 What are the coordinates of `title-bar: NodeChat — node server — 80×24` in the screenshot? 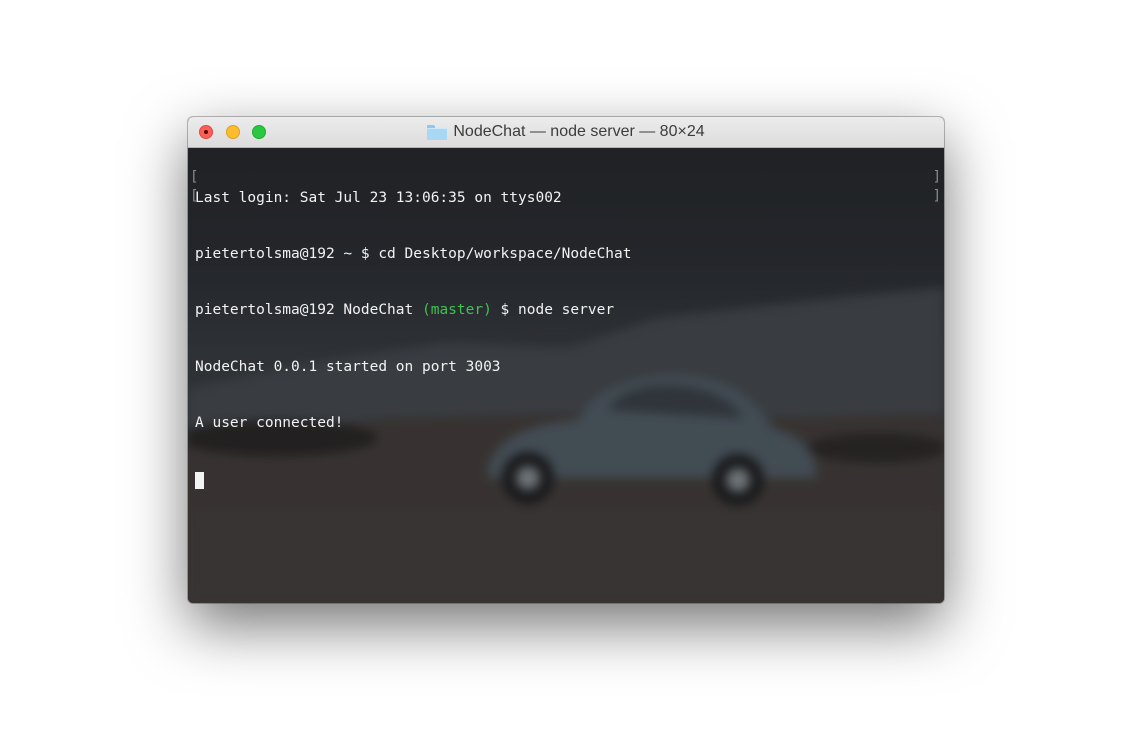 It's located at (566, 132).